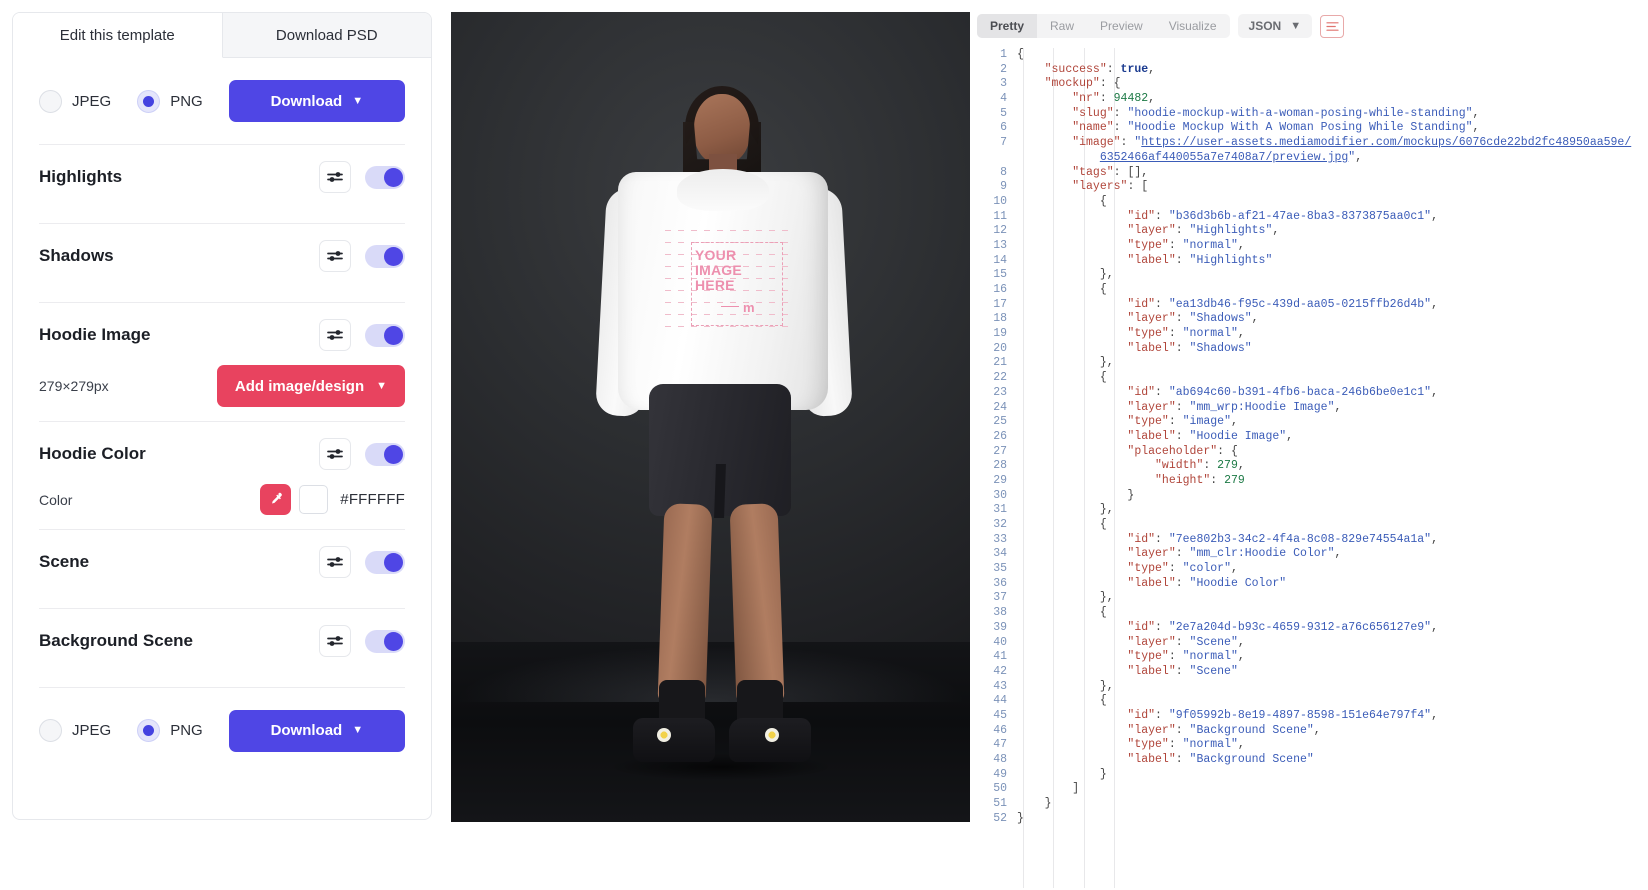 The image size is (1648, 890). What do you see at coordinates (1003, 84) in the screenshot?
I see `line-number: 3` at bounding box center [1003, 84].